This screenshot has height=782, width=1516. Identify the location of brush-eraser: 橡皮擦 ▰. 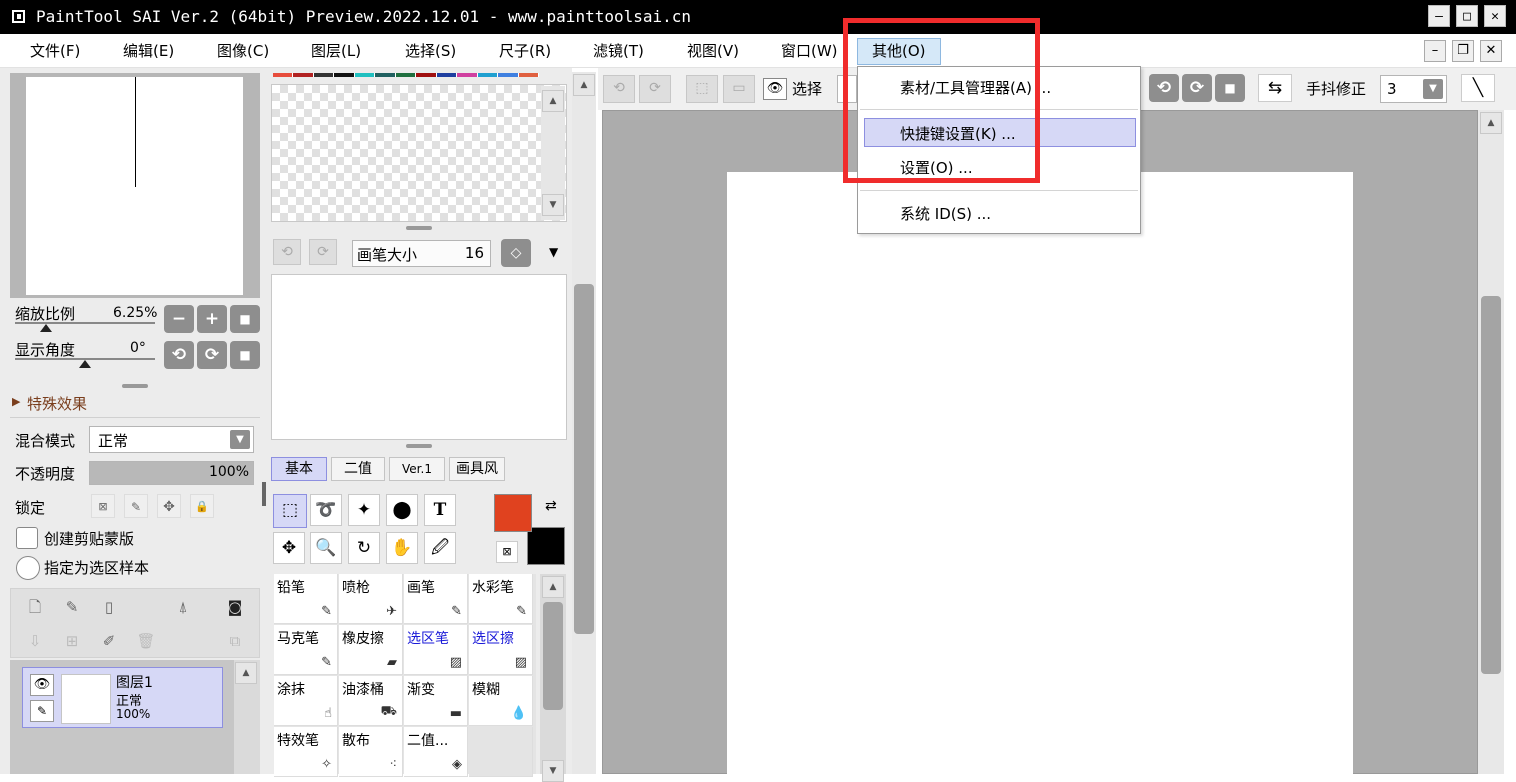
(371, 650).